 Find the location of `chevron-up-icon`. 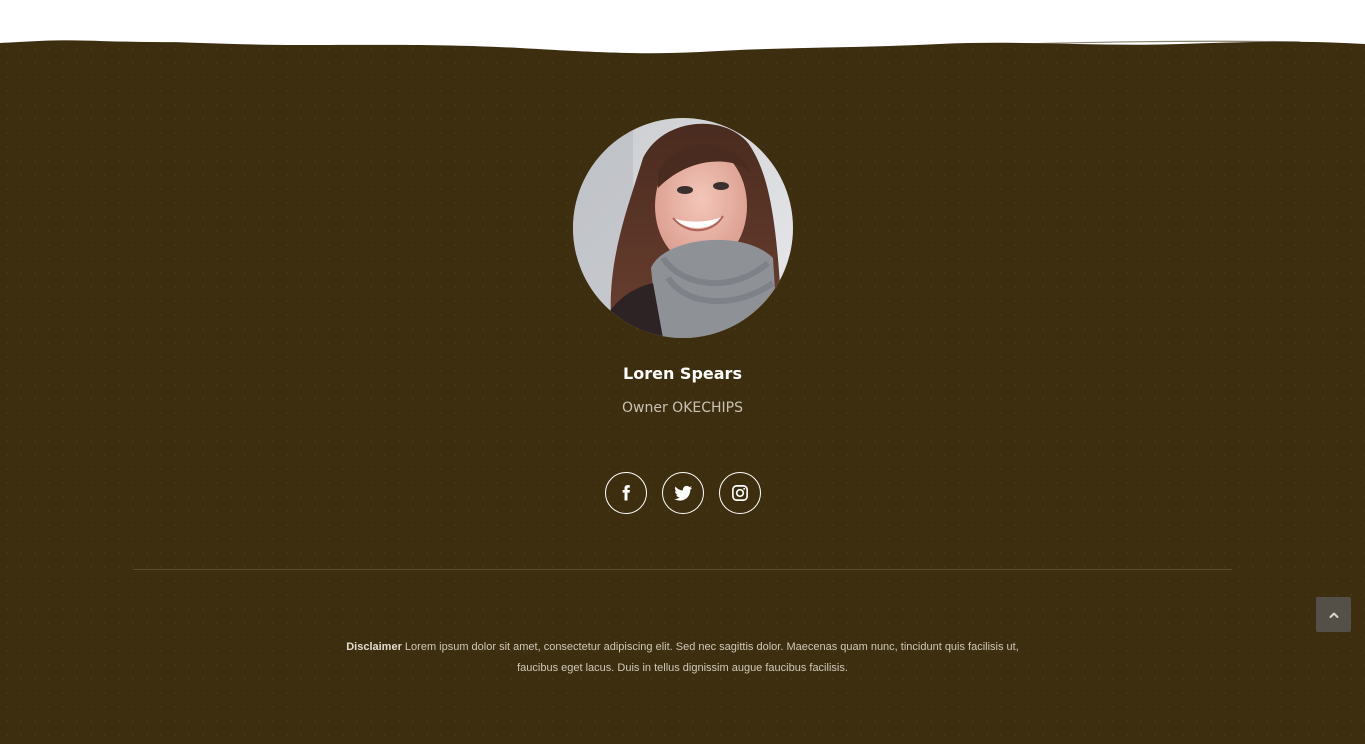

chevron-up-icon is located at coordinates (1333, 615).